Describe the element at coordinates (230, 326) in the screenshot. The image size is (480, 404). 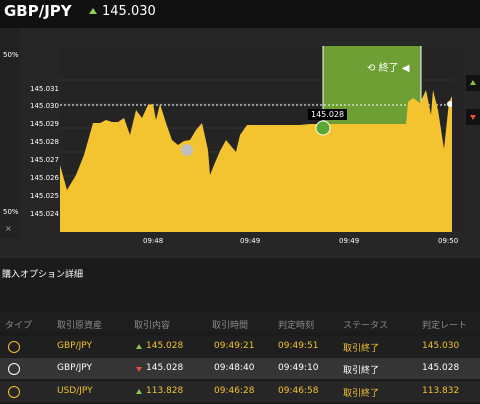
I see `col-time: 取引時間` at that location.